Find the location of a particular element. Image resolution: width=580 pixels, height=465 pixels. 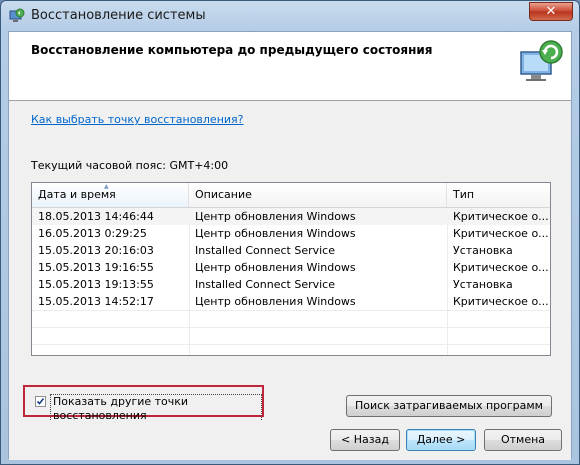

list-header: ▲ Дата и время Описание Тип is located at coordinates (291, 195).